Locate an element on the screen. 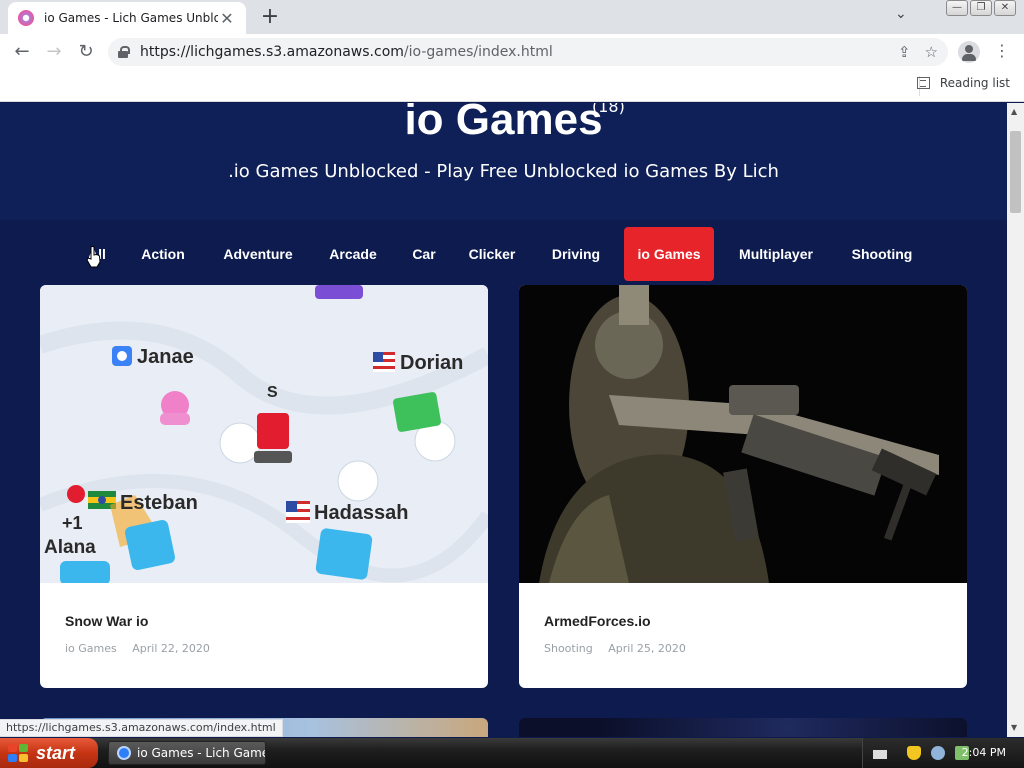 The width and height of the screenshot is (1024, 768). svg-text: S is located at coordinates (272, 392).